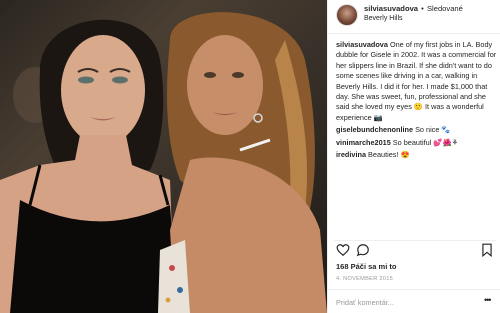 This screenshot has height=313, width=500. What do you see at coordinates (383, 18) in the screenshot?
I see `location-link: Beverly Hills` at bounding box center [383, 18].